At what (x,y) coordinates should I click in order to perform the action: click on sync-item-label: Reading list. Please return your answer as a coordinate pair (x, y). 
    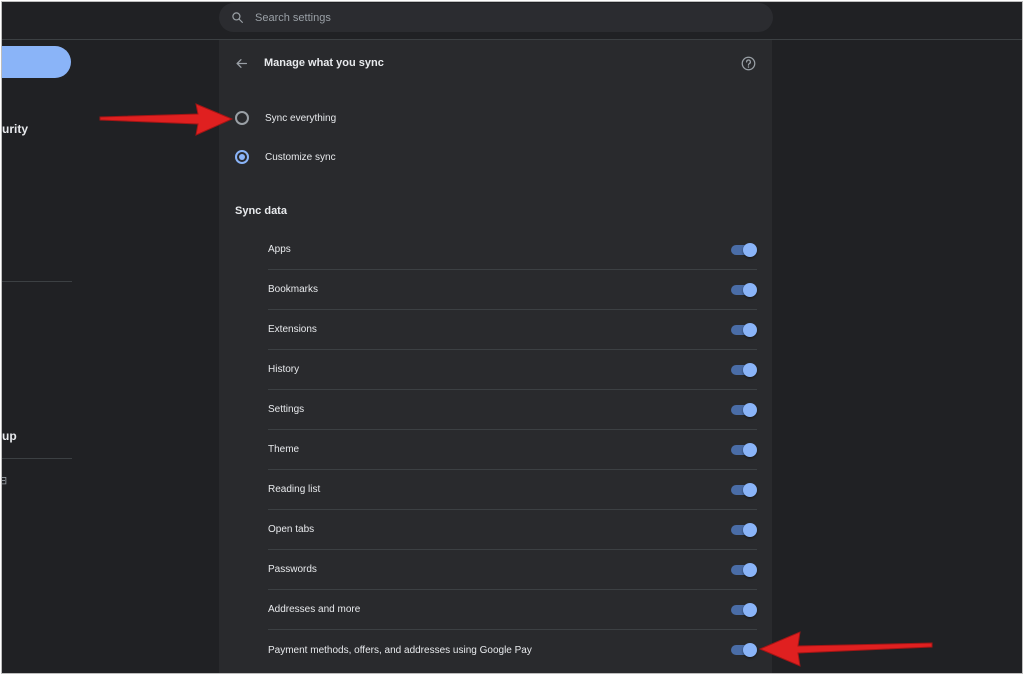
    Looking at the image, I should click on (294, 489).